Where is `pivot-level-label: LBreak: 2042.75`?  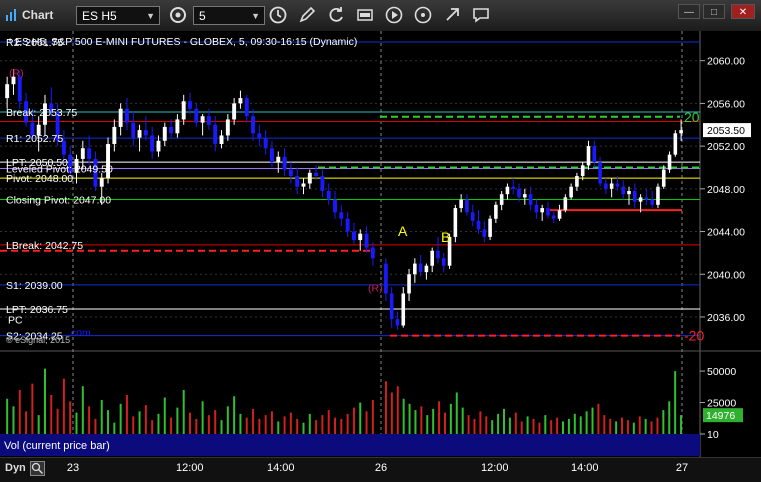
pivot-level-label: LBreak: 2042.75 is located at coordinates (44, 246).